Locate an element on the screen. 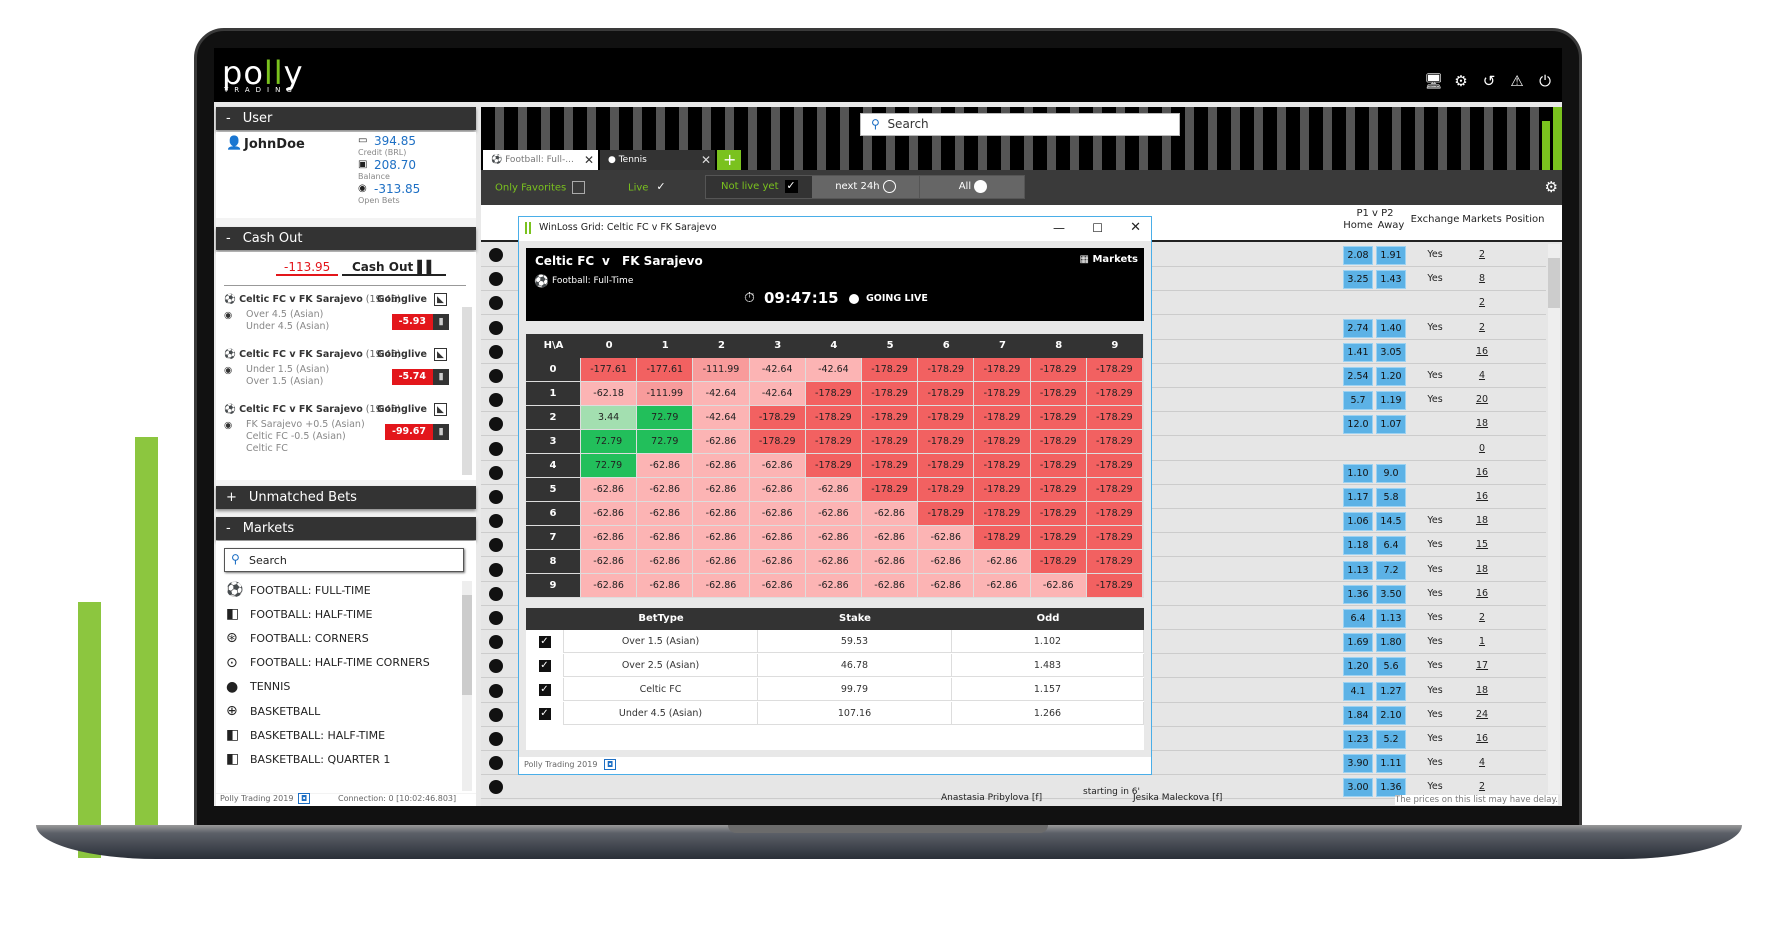 This screenshot has height=946, width=1790. not-live-yet-toggle: Not live yet ✓ is located at coordinates (759, 187).